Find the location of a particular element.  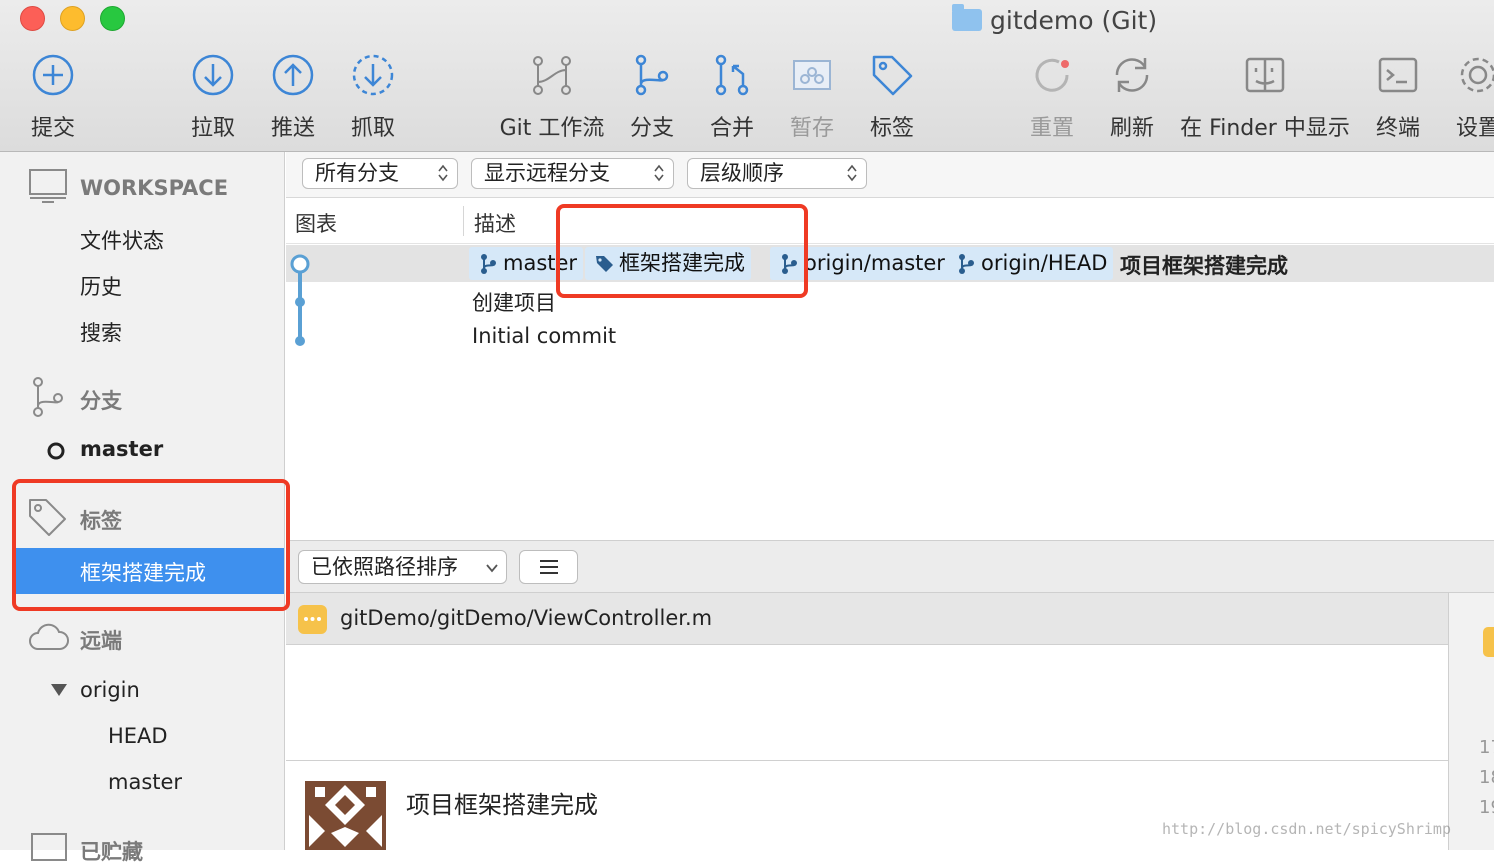

sidebar-item-history: 历史 is located at coordinates (101, 286).